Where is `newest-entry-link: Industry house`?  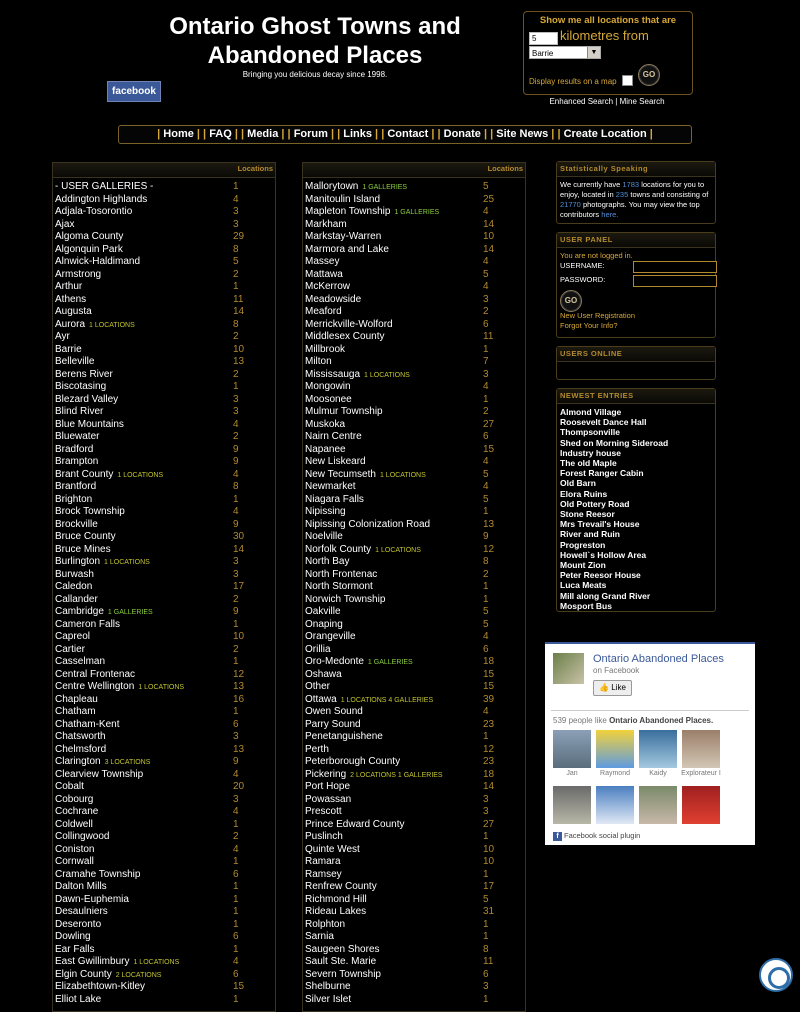
newest-entry-link: Industry house is located at coordinates (636, 453).